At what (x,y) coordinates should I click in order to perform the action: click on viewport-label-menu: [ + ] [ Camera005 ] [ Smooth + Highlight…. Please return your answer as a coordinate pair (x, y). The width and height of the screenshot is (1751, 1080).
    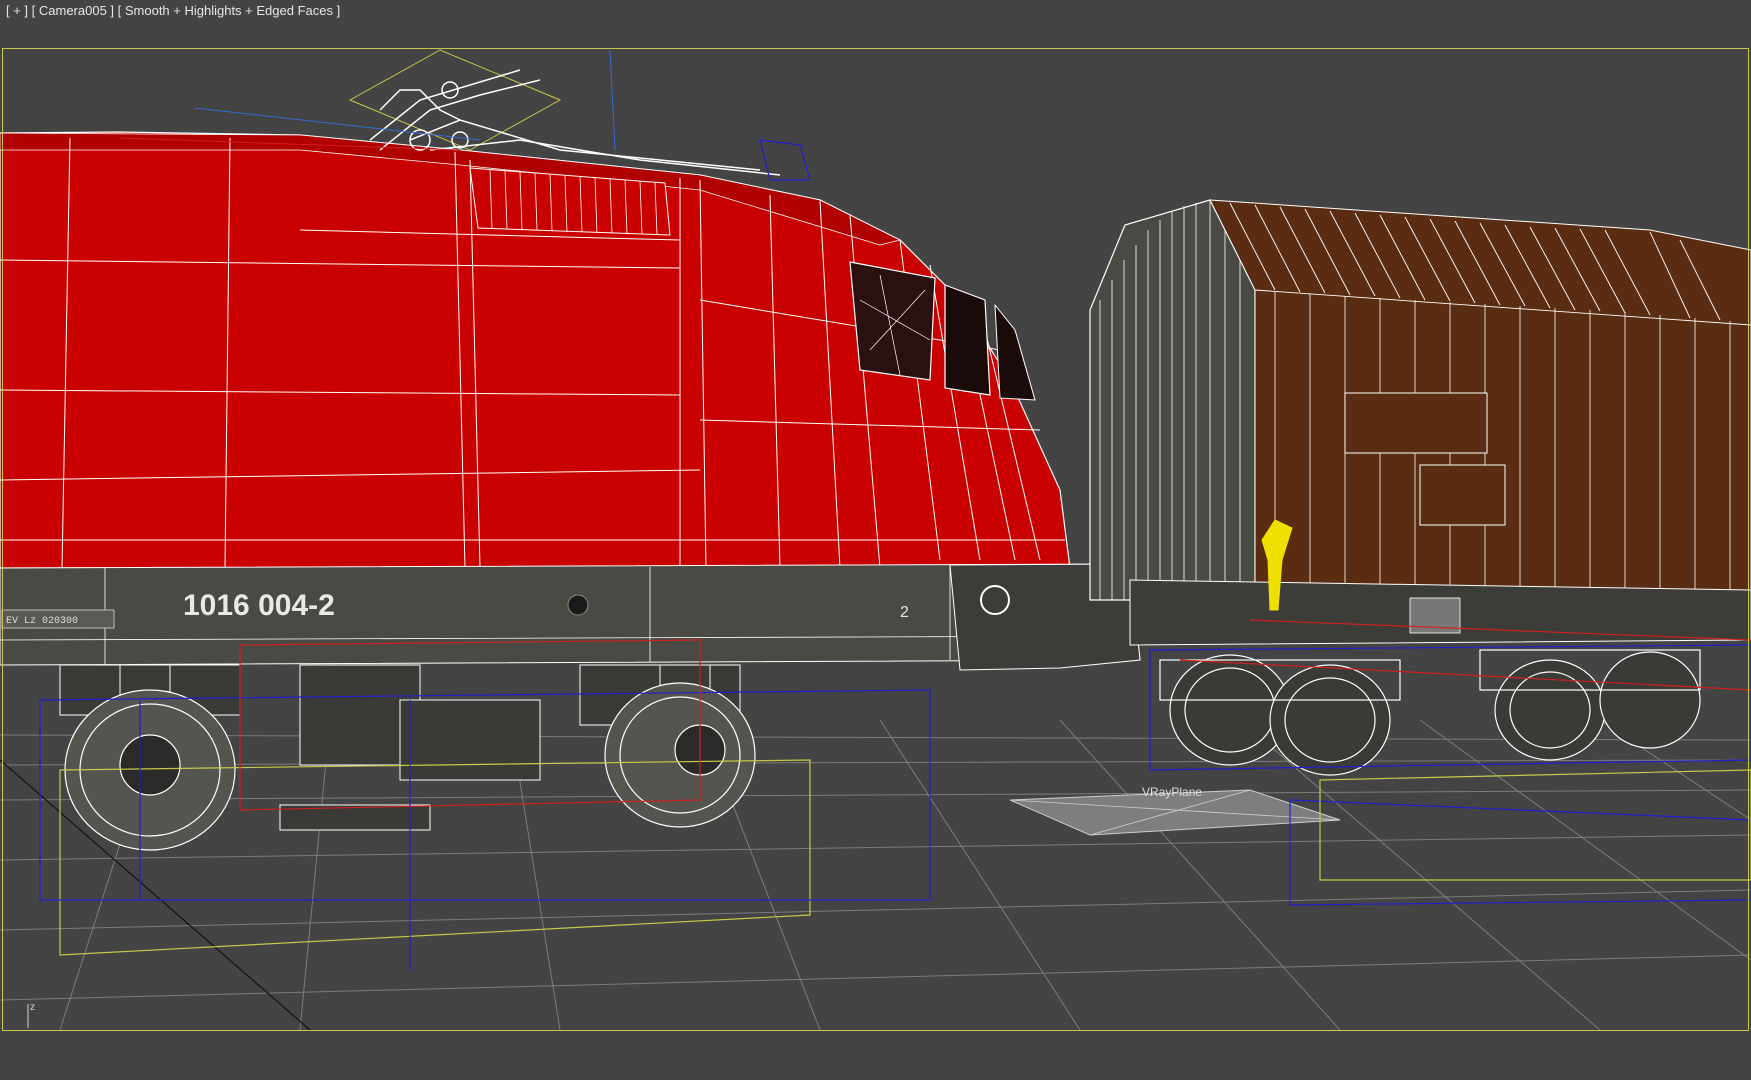
    Looking at the image, I should click on (173, 10).